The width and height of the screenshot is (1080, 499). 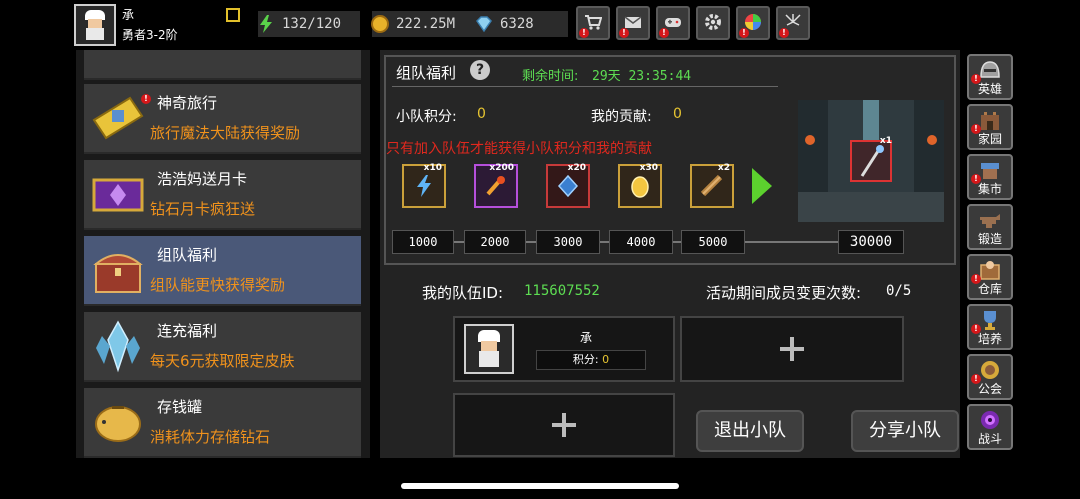 I want to click on next-arrow-icon, so click(x=762, y=186).